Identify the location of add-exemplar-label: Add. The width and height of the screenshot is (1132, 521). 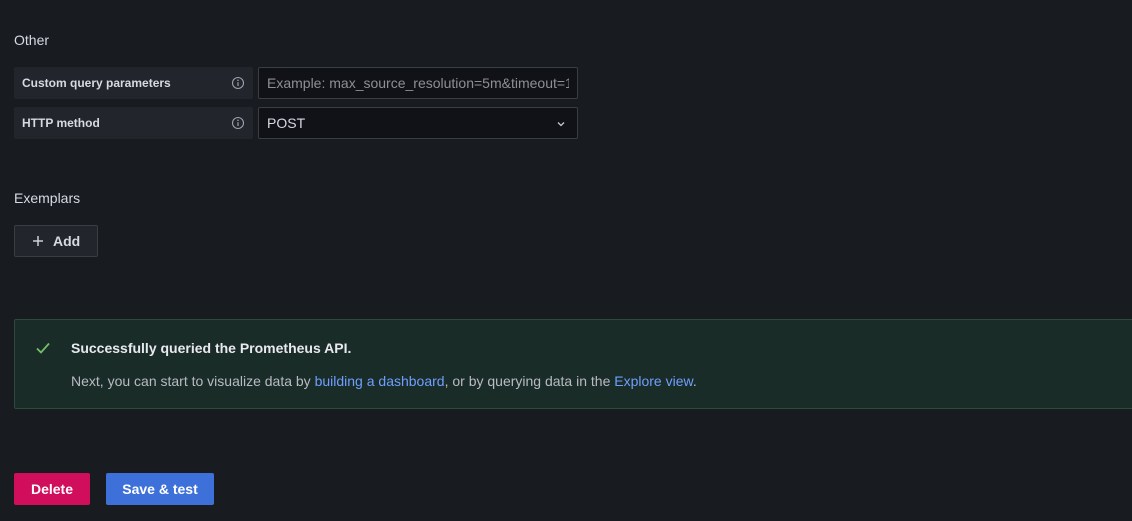
(67, 241).